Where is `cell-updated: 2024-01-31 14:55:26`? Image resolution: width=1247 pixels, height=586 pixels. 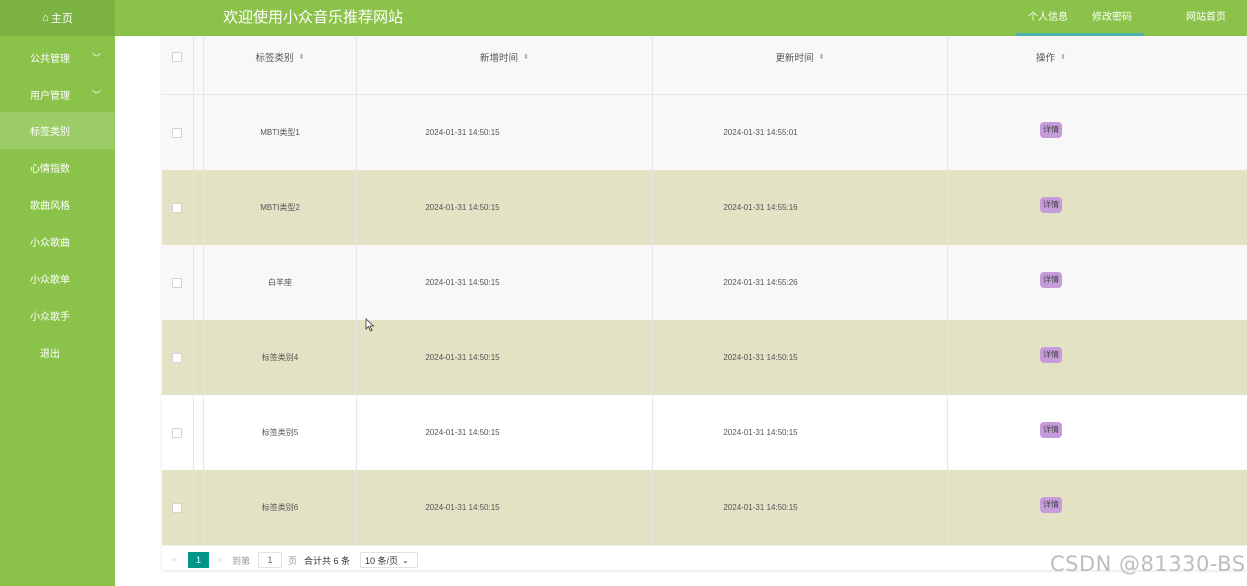
cell-updated: 2024-01-31 14:55:26 is located at coordinates (760, 282).